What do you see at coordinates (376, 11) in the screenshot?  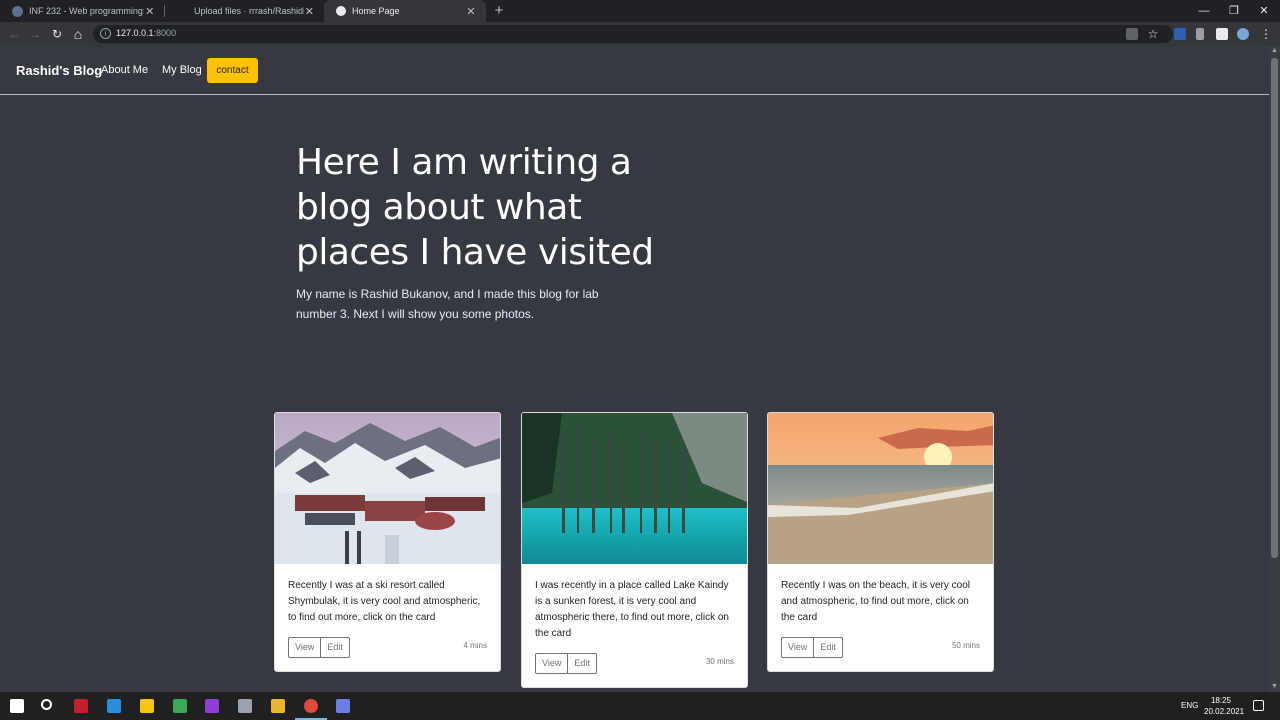 I see `tab-title: Home Page` at bounding box center [376, 11].